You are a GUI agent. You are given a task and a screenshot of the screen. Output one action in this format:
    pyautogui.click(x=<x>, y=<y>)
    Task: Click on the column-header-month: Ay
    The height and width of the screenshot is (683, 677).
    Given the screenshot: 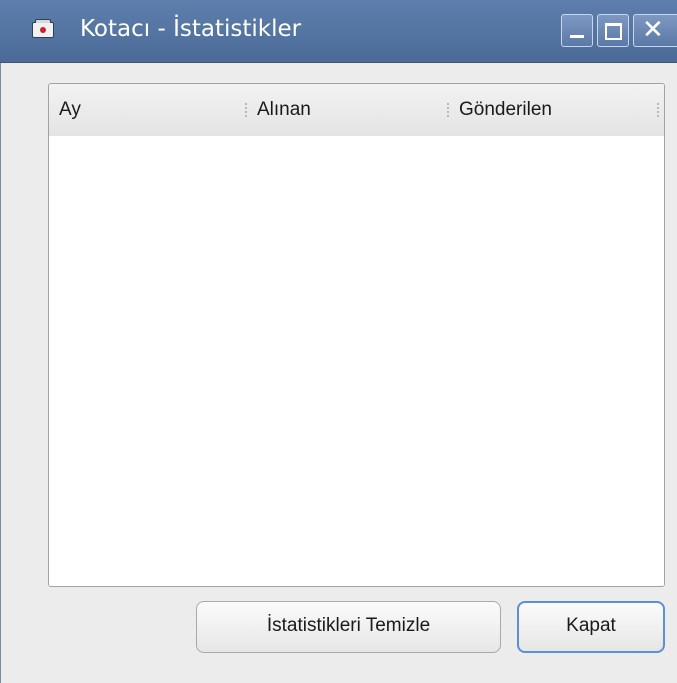 What is the action you would take?
    pyautogui.click(x=70, y=110)
    